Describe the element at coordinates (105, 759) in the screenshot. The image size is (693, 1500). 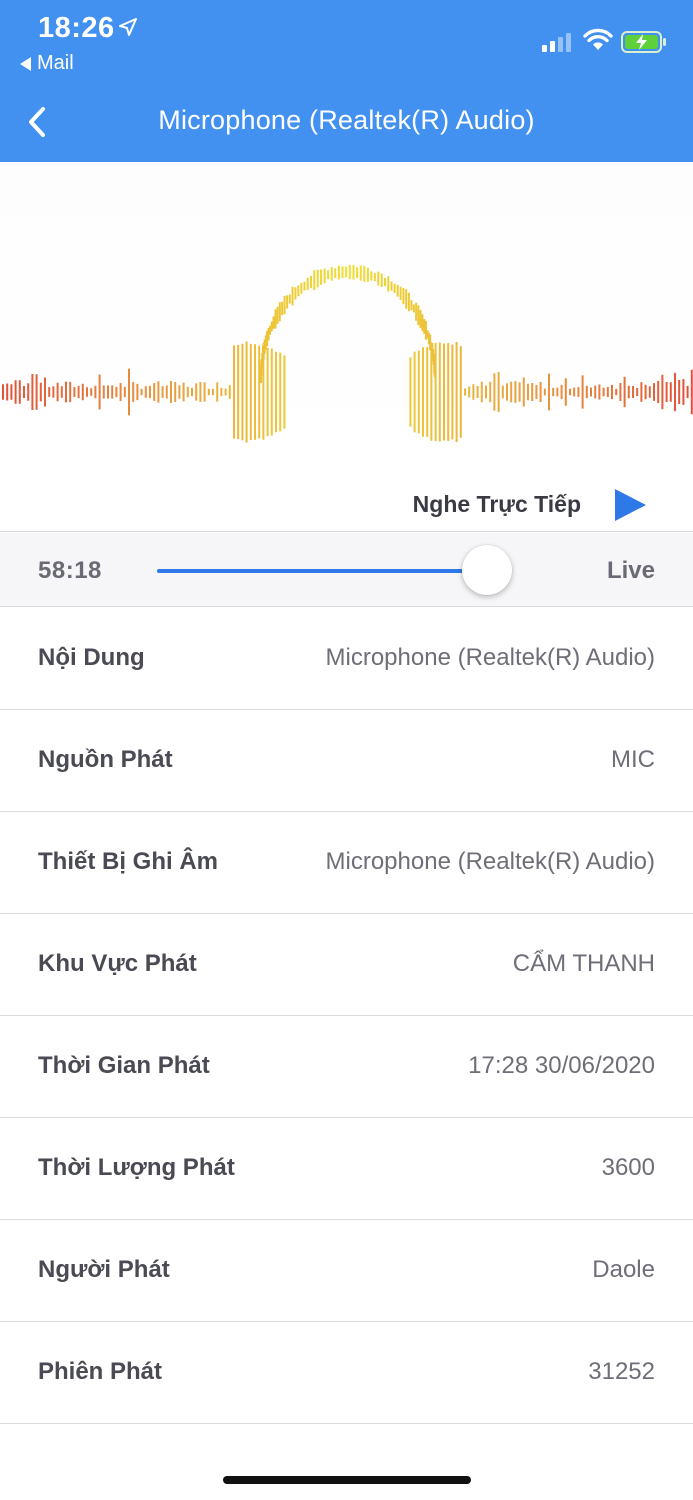
I see `info-label: Nguồn Phát` at that location.